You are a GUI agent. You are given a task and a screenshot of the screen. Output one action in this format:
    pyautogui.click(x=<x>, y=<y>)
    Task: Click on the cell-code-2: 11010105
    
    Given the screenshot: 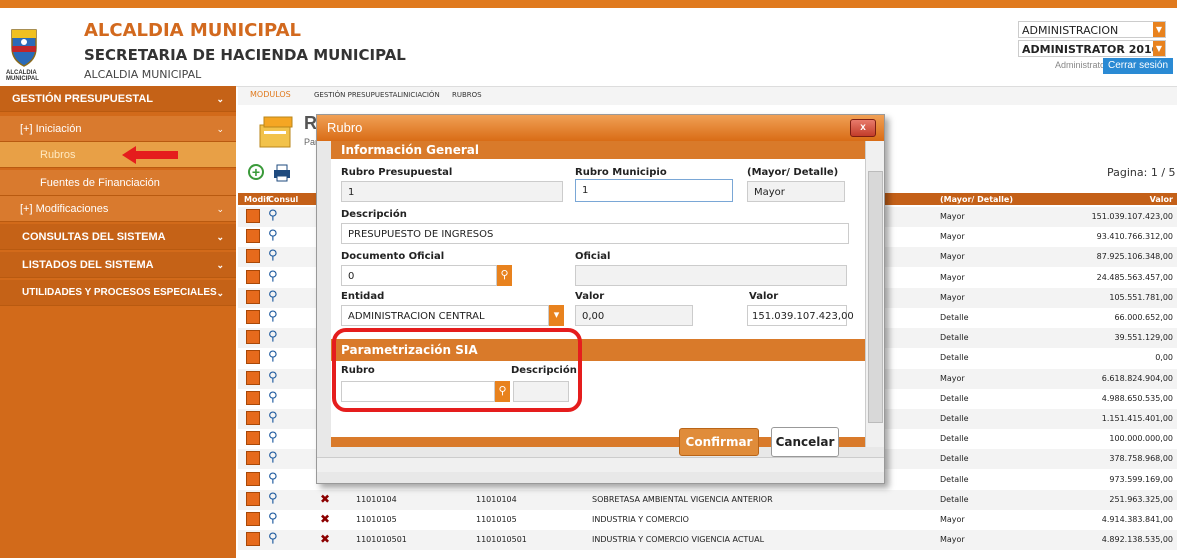 What is the action you would take?
    pyautogui.click(x=496, y=519)
    